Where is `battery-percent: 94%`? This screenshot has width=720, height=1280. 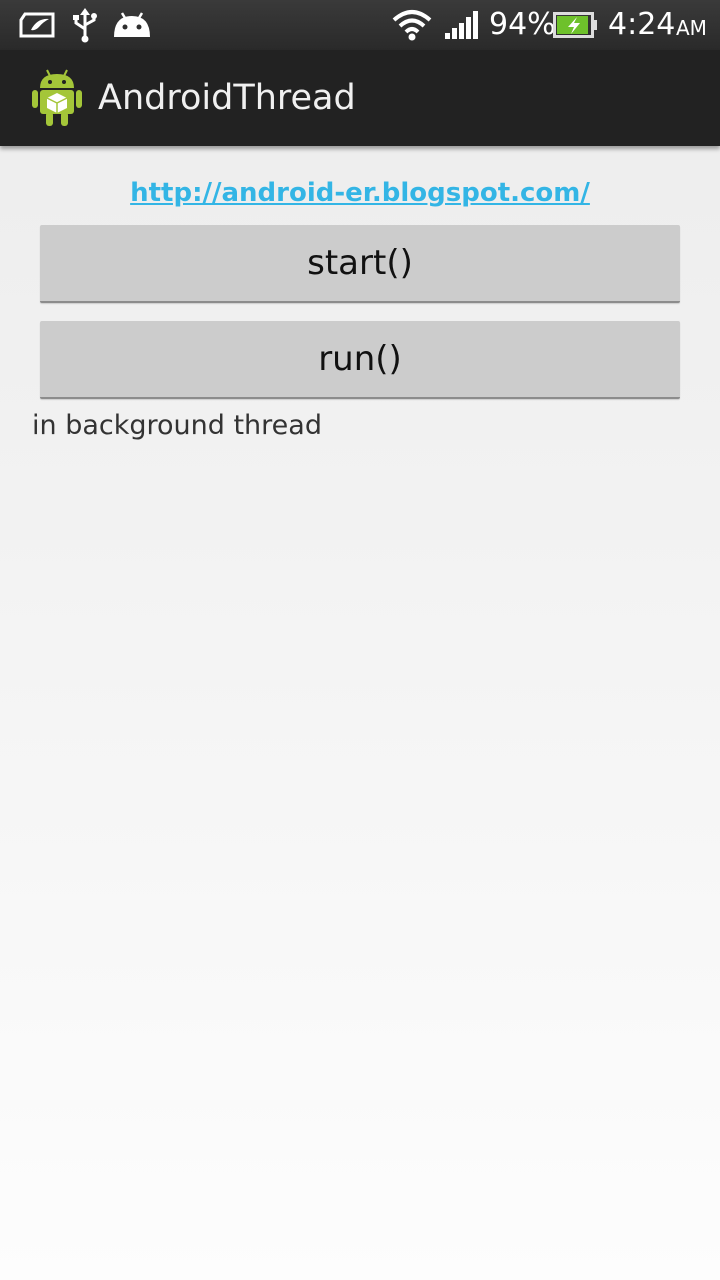 battery-percent: 94% is located at coordinates (522, 24).